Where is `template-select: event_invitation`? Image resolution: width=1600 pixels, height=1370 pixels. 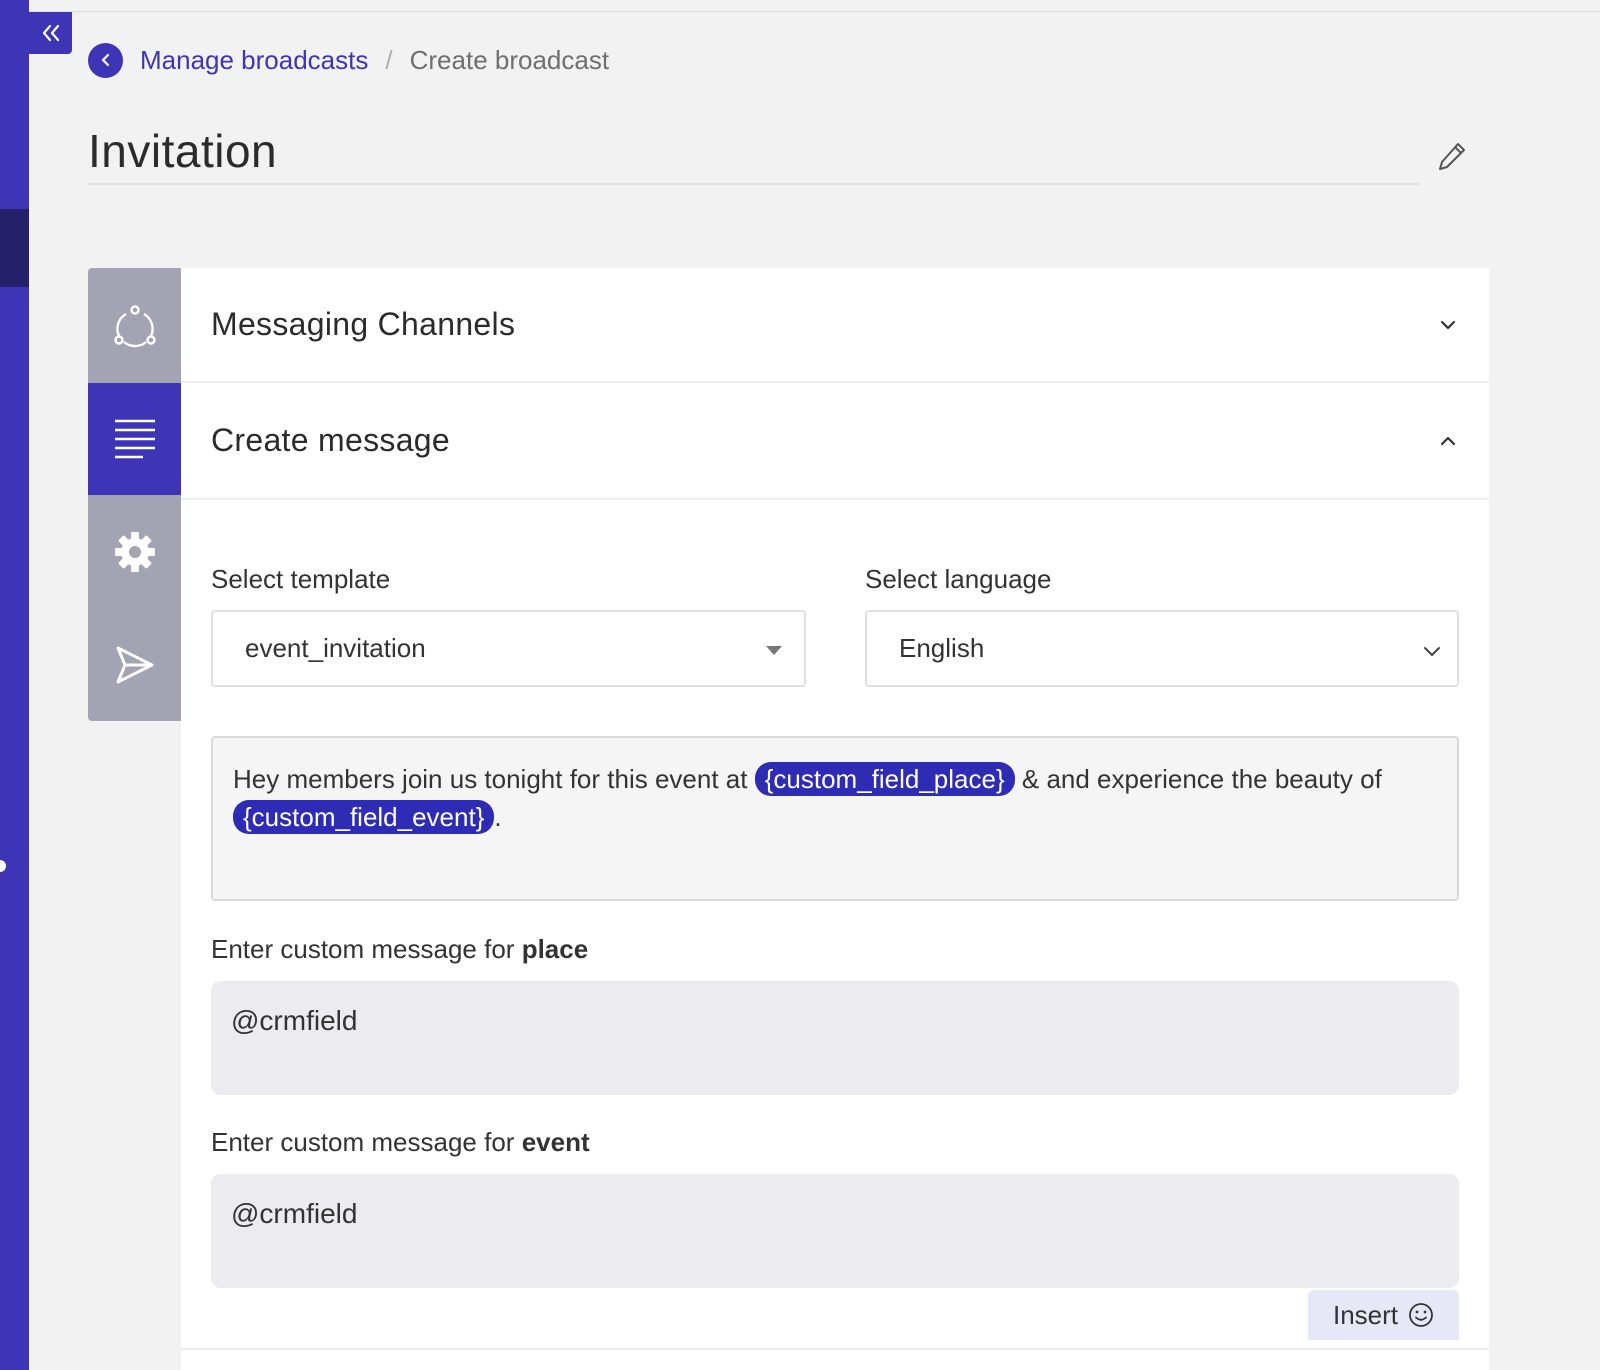
template-select: event_invitation is located at coordinates (508, 648).